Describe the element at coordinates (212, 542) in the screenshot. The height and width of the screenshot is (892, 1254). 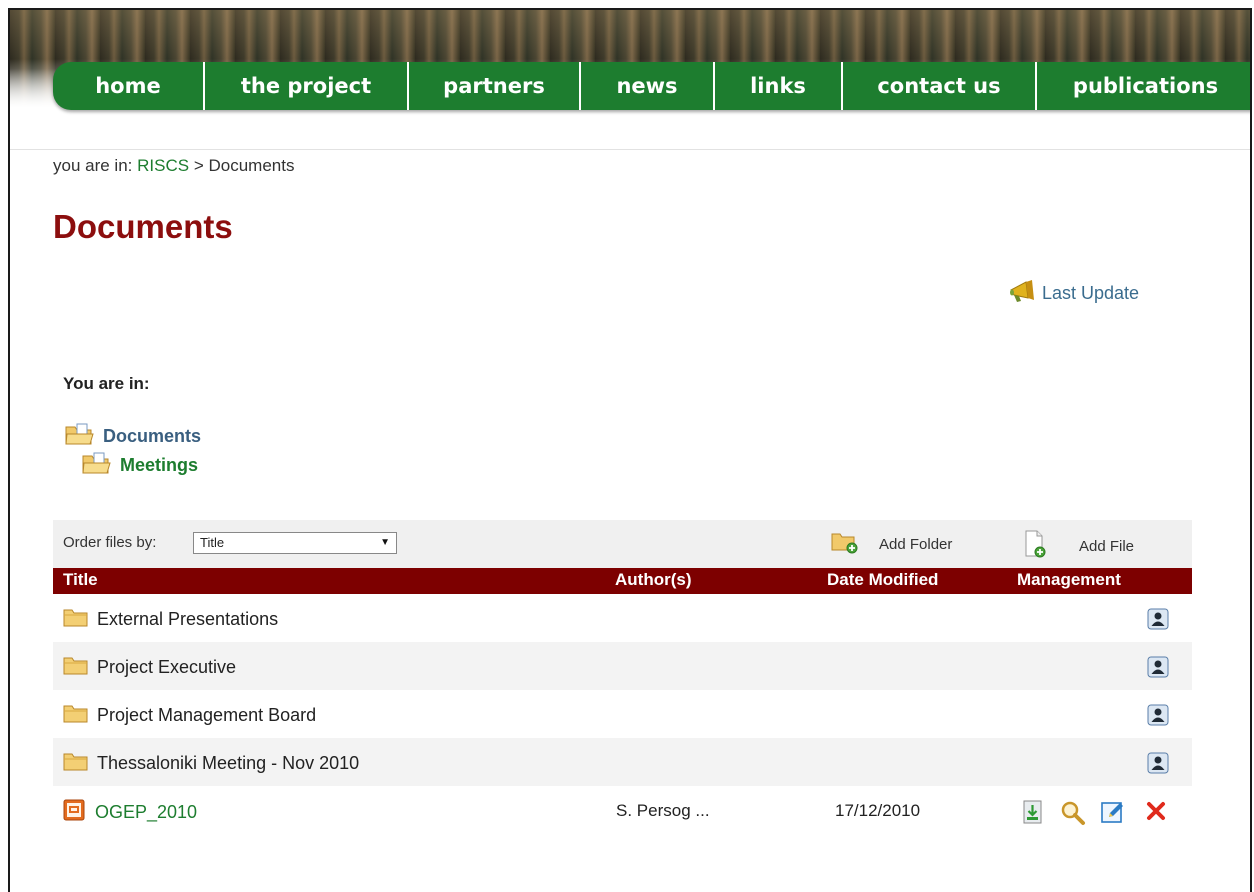
I see `order-files-value: Title` at that location.